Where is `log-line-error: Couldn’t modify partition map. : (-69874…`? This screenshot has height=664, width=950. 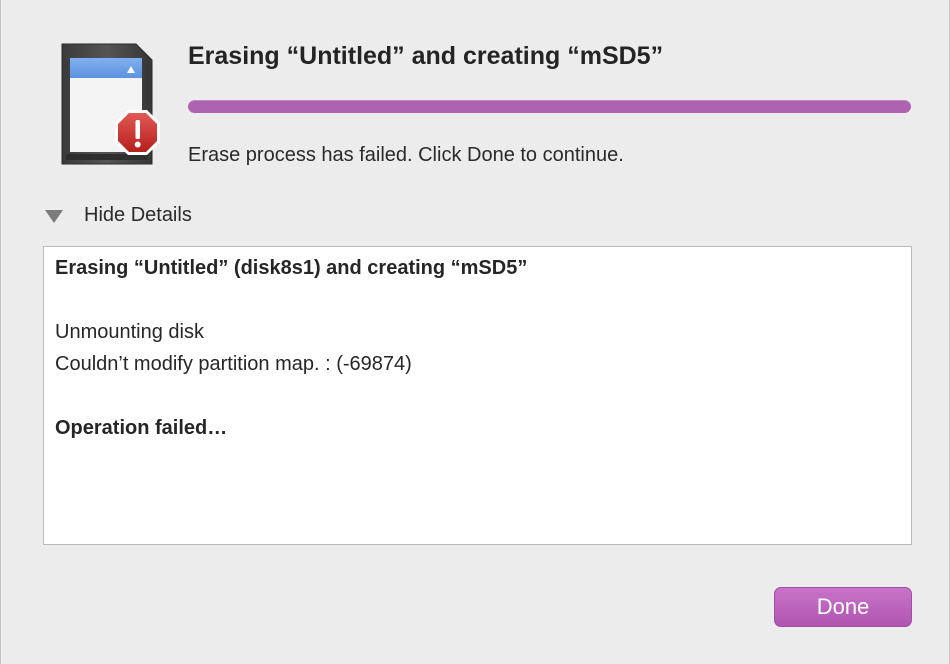 log-line-error: Couldn’t modify partition map. : (-69874… is located at coordinates (233, 364).